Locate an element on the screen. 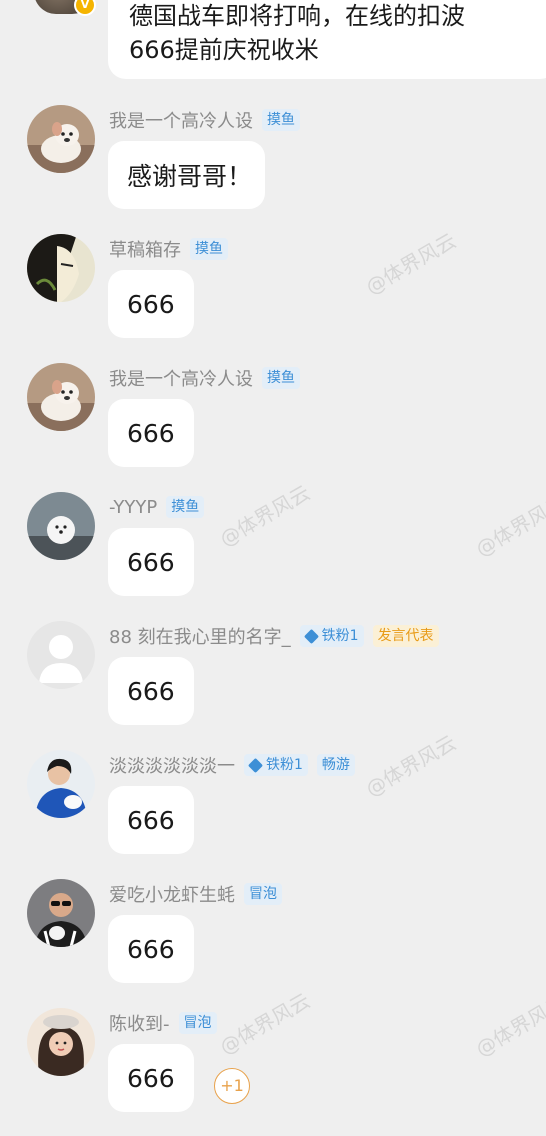 This screenshot has height=1136, width=546. plus-one-button: +1 is located at coordinates (232, 1086).